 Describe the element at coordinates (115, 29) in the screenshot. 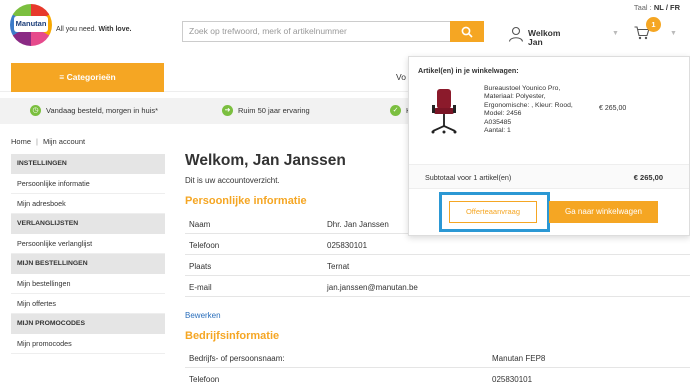

I see `tagline-bold: With love.` at that location.